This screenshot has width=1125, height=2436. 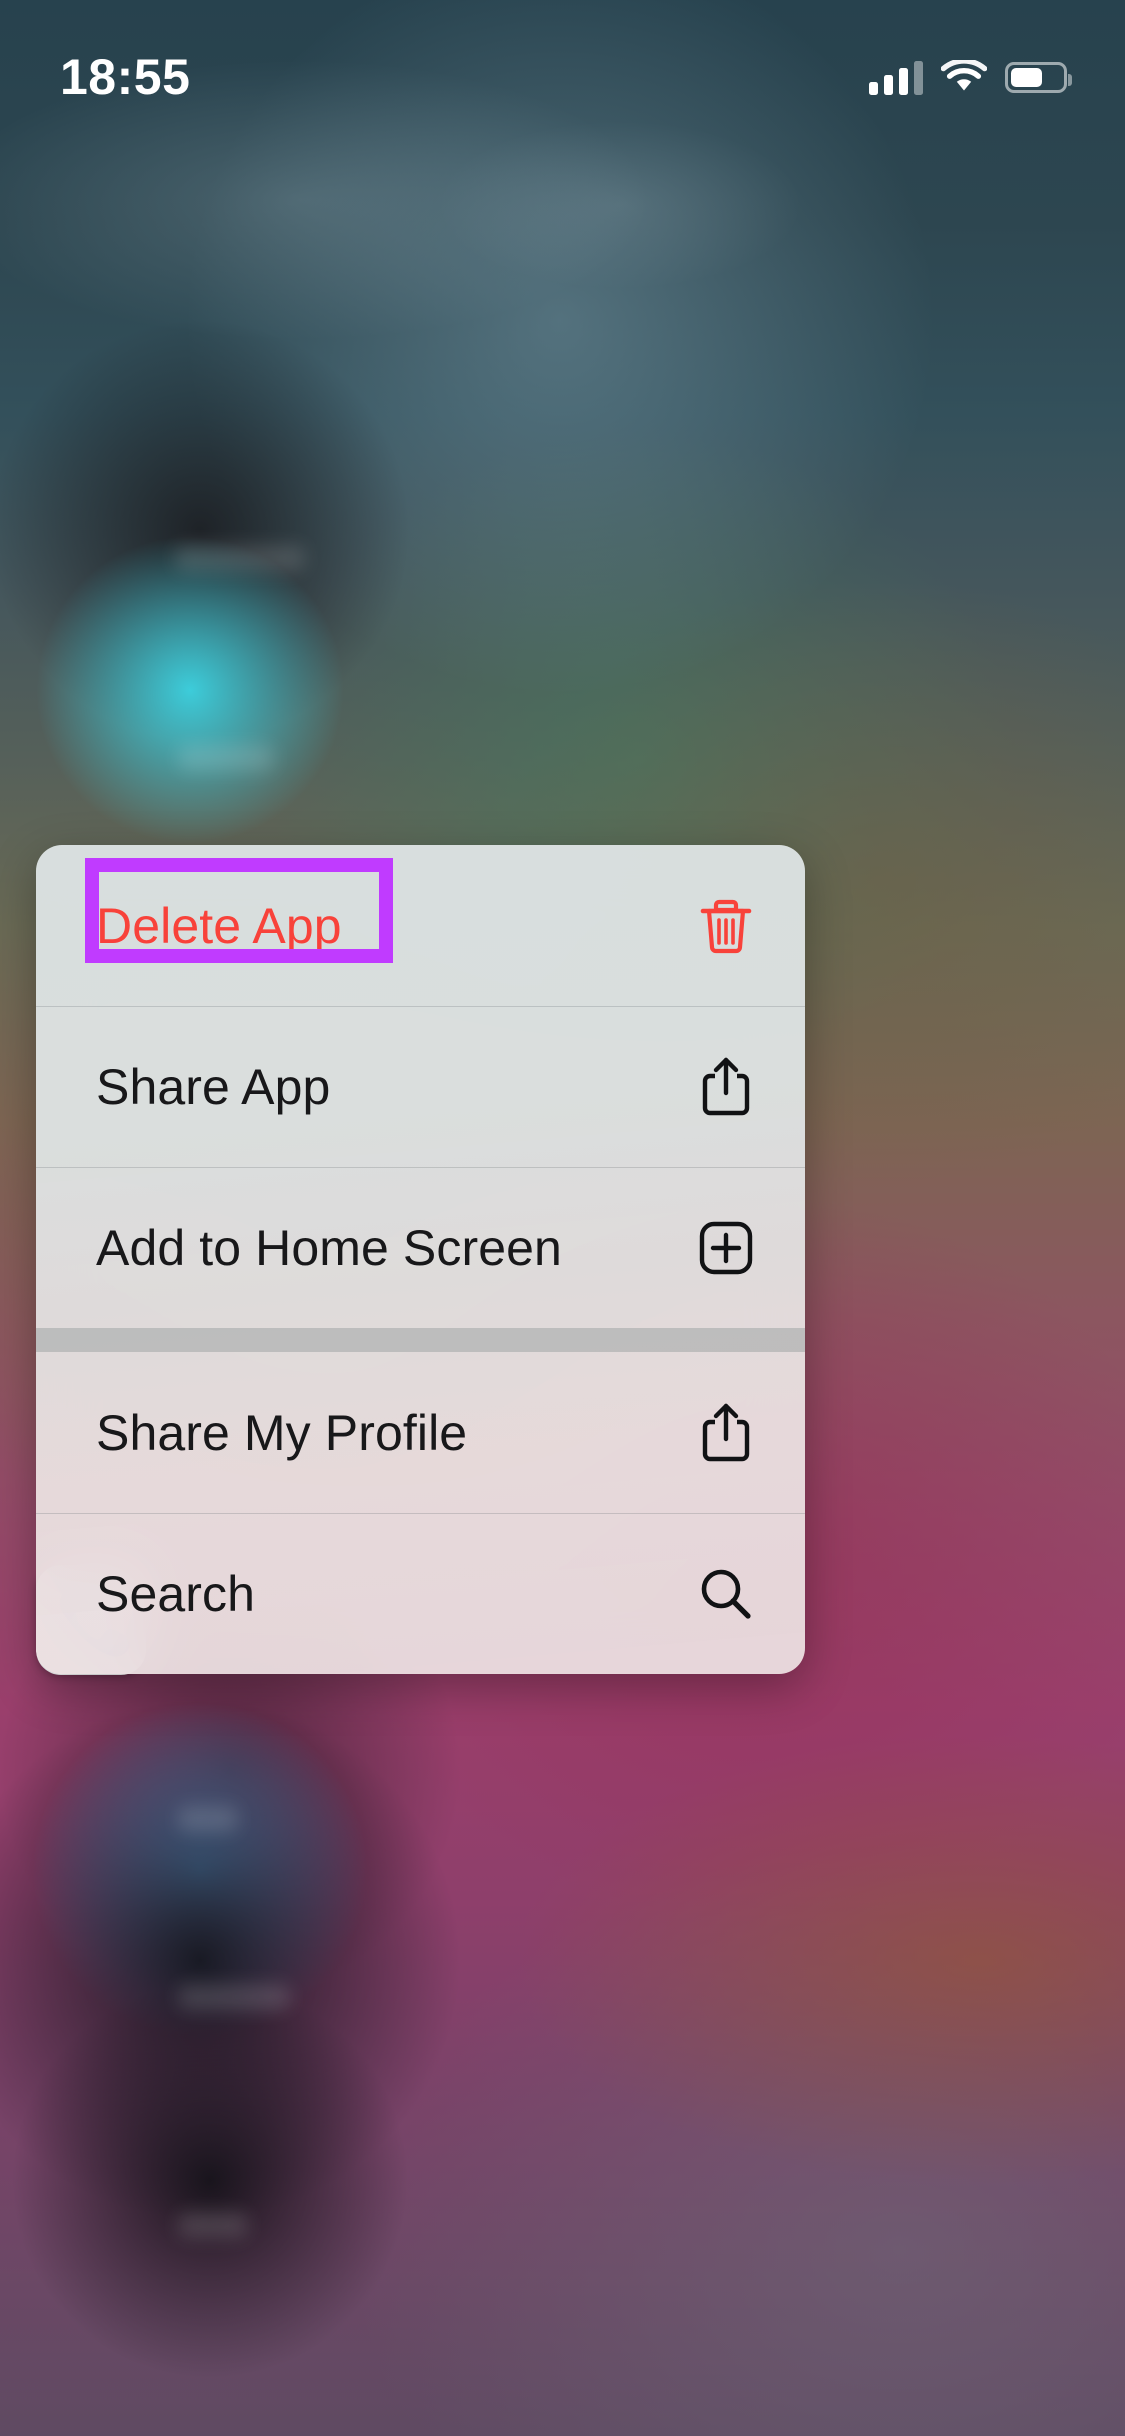 I want to click on battery-icon, so click(x=1038, y=77).